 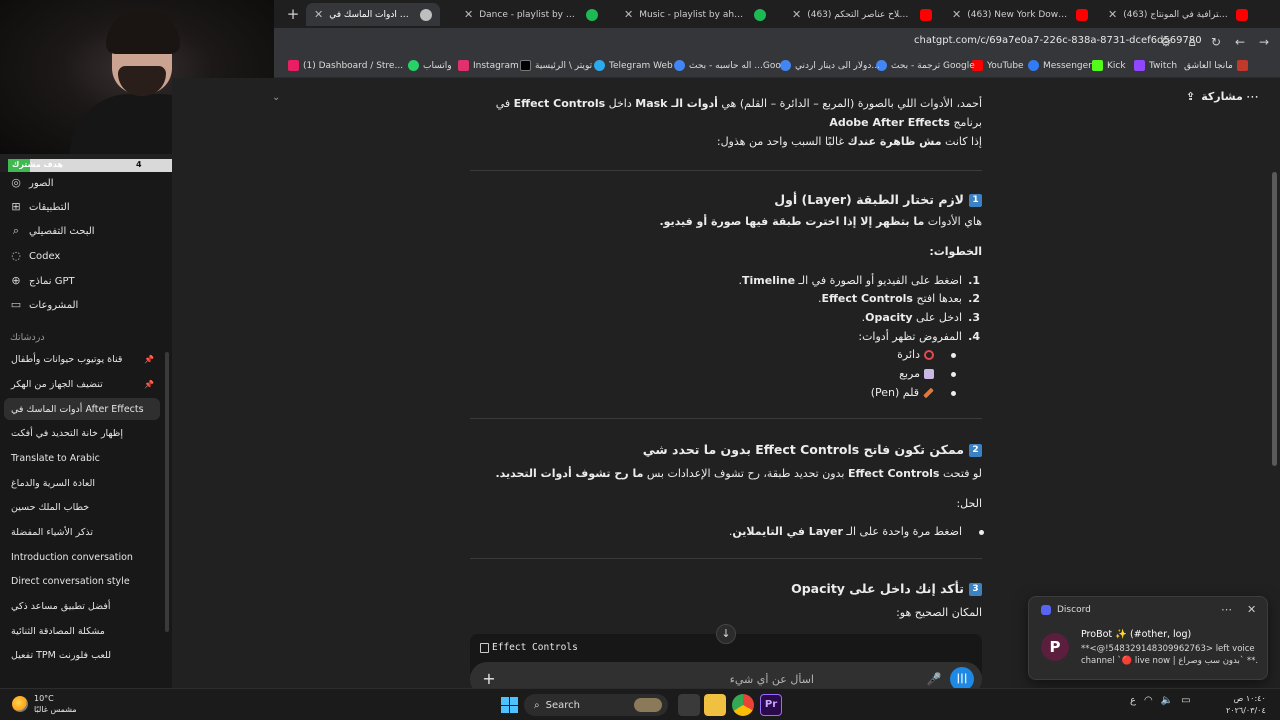 What do you see at coordinates (1216, 65) in the screenshot?
I see `bookmark-manga: مانجا العاشق` at bounding box center [1216, 65].